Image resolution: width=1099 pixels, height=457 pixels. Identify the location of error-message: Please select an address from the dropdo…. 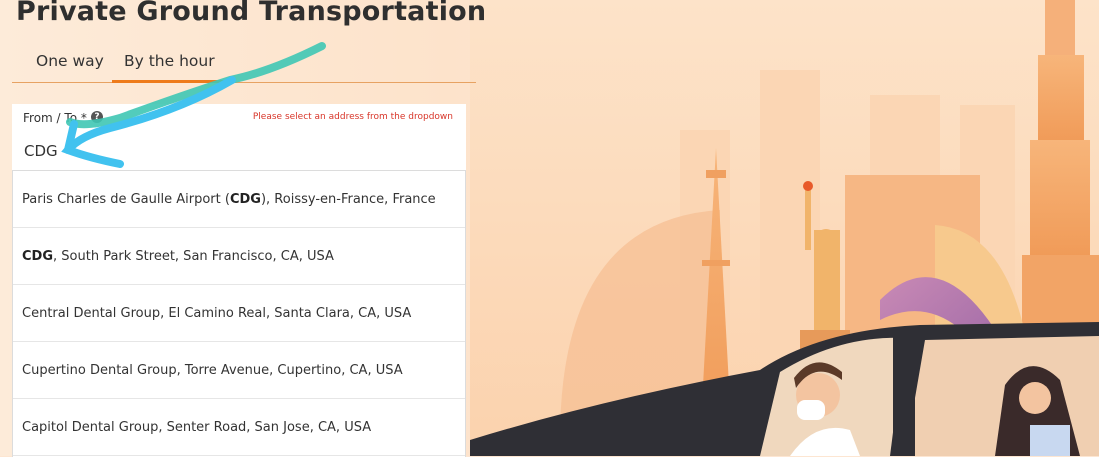
(352, 117).